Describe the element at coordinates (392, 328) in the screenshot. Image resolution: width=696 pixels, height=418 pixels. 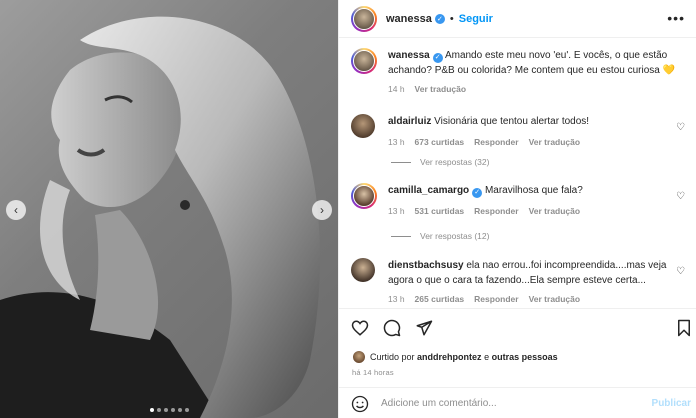
I see `comment-bubble-icon` at that location.